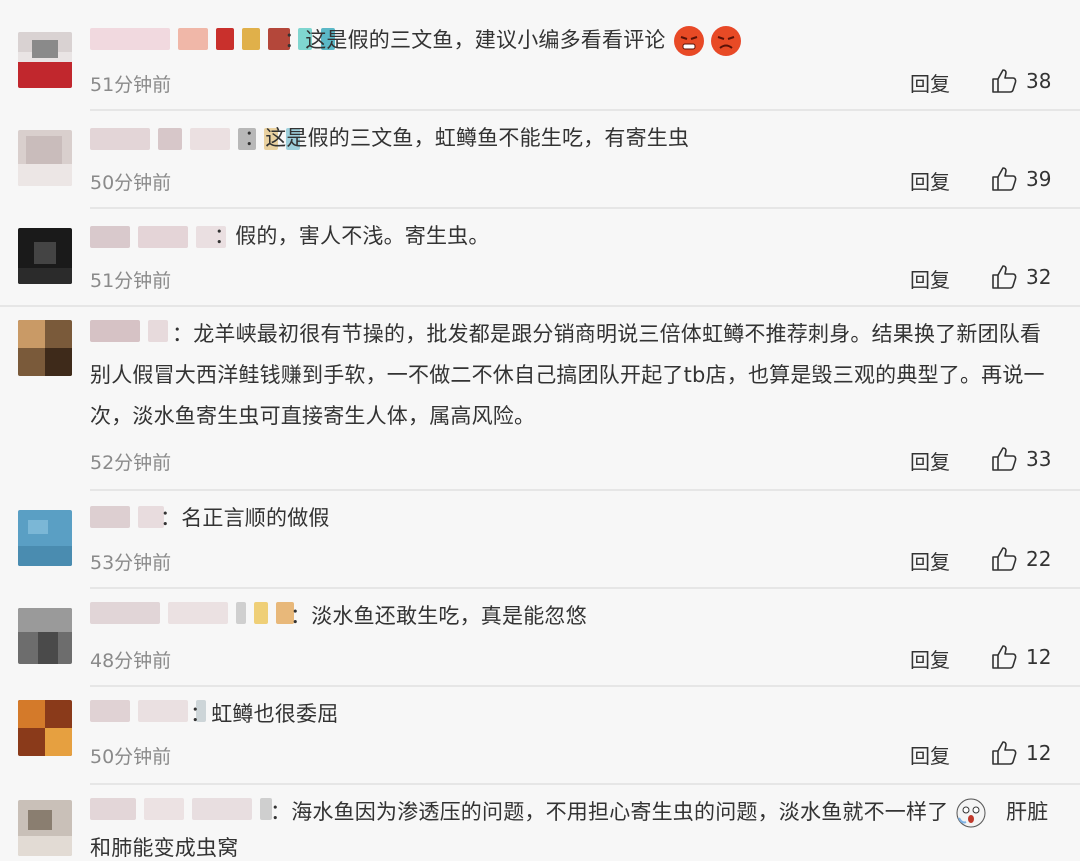 This screenshot has width=1080, height=861. I want to click on comment-item: ：淡水鱼还敢生吃，真是能忽悠 48分钟前 回复 12, so click(540, 637).